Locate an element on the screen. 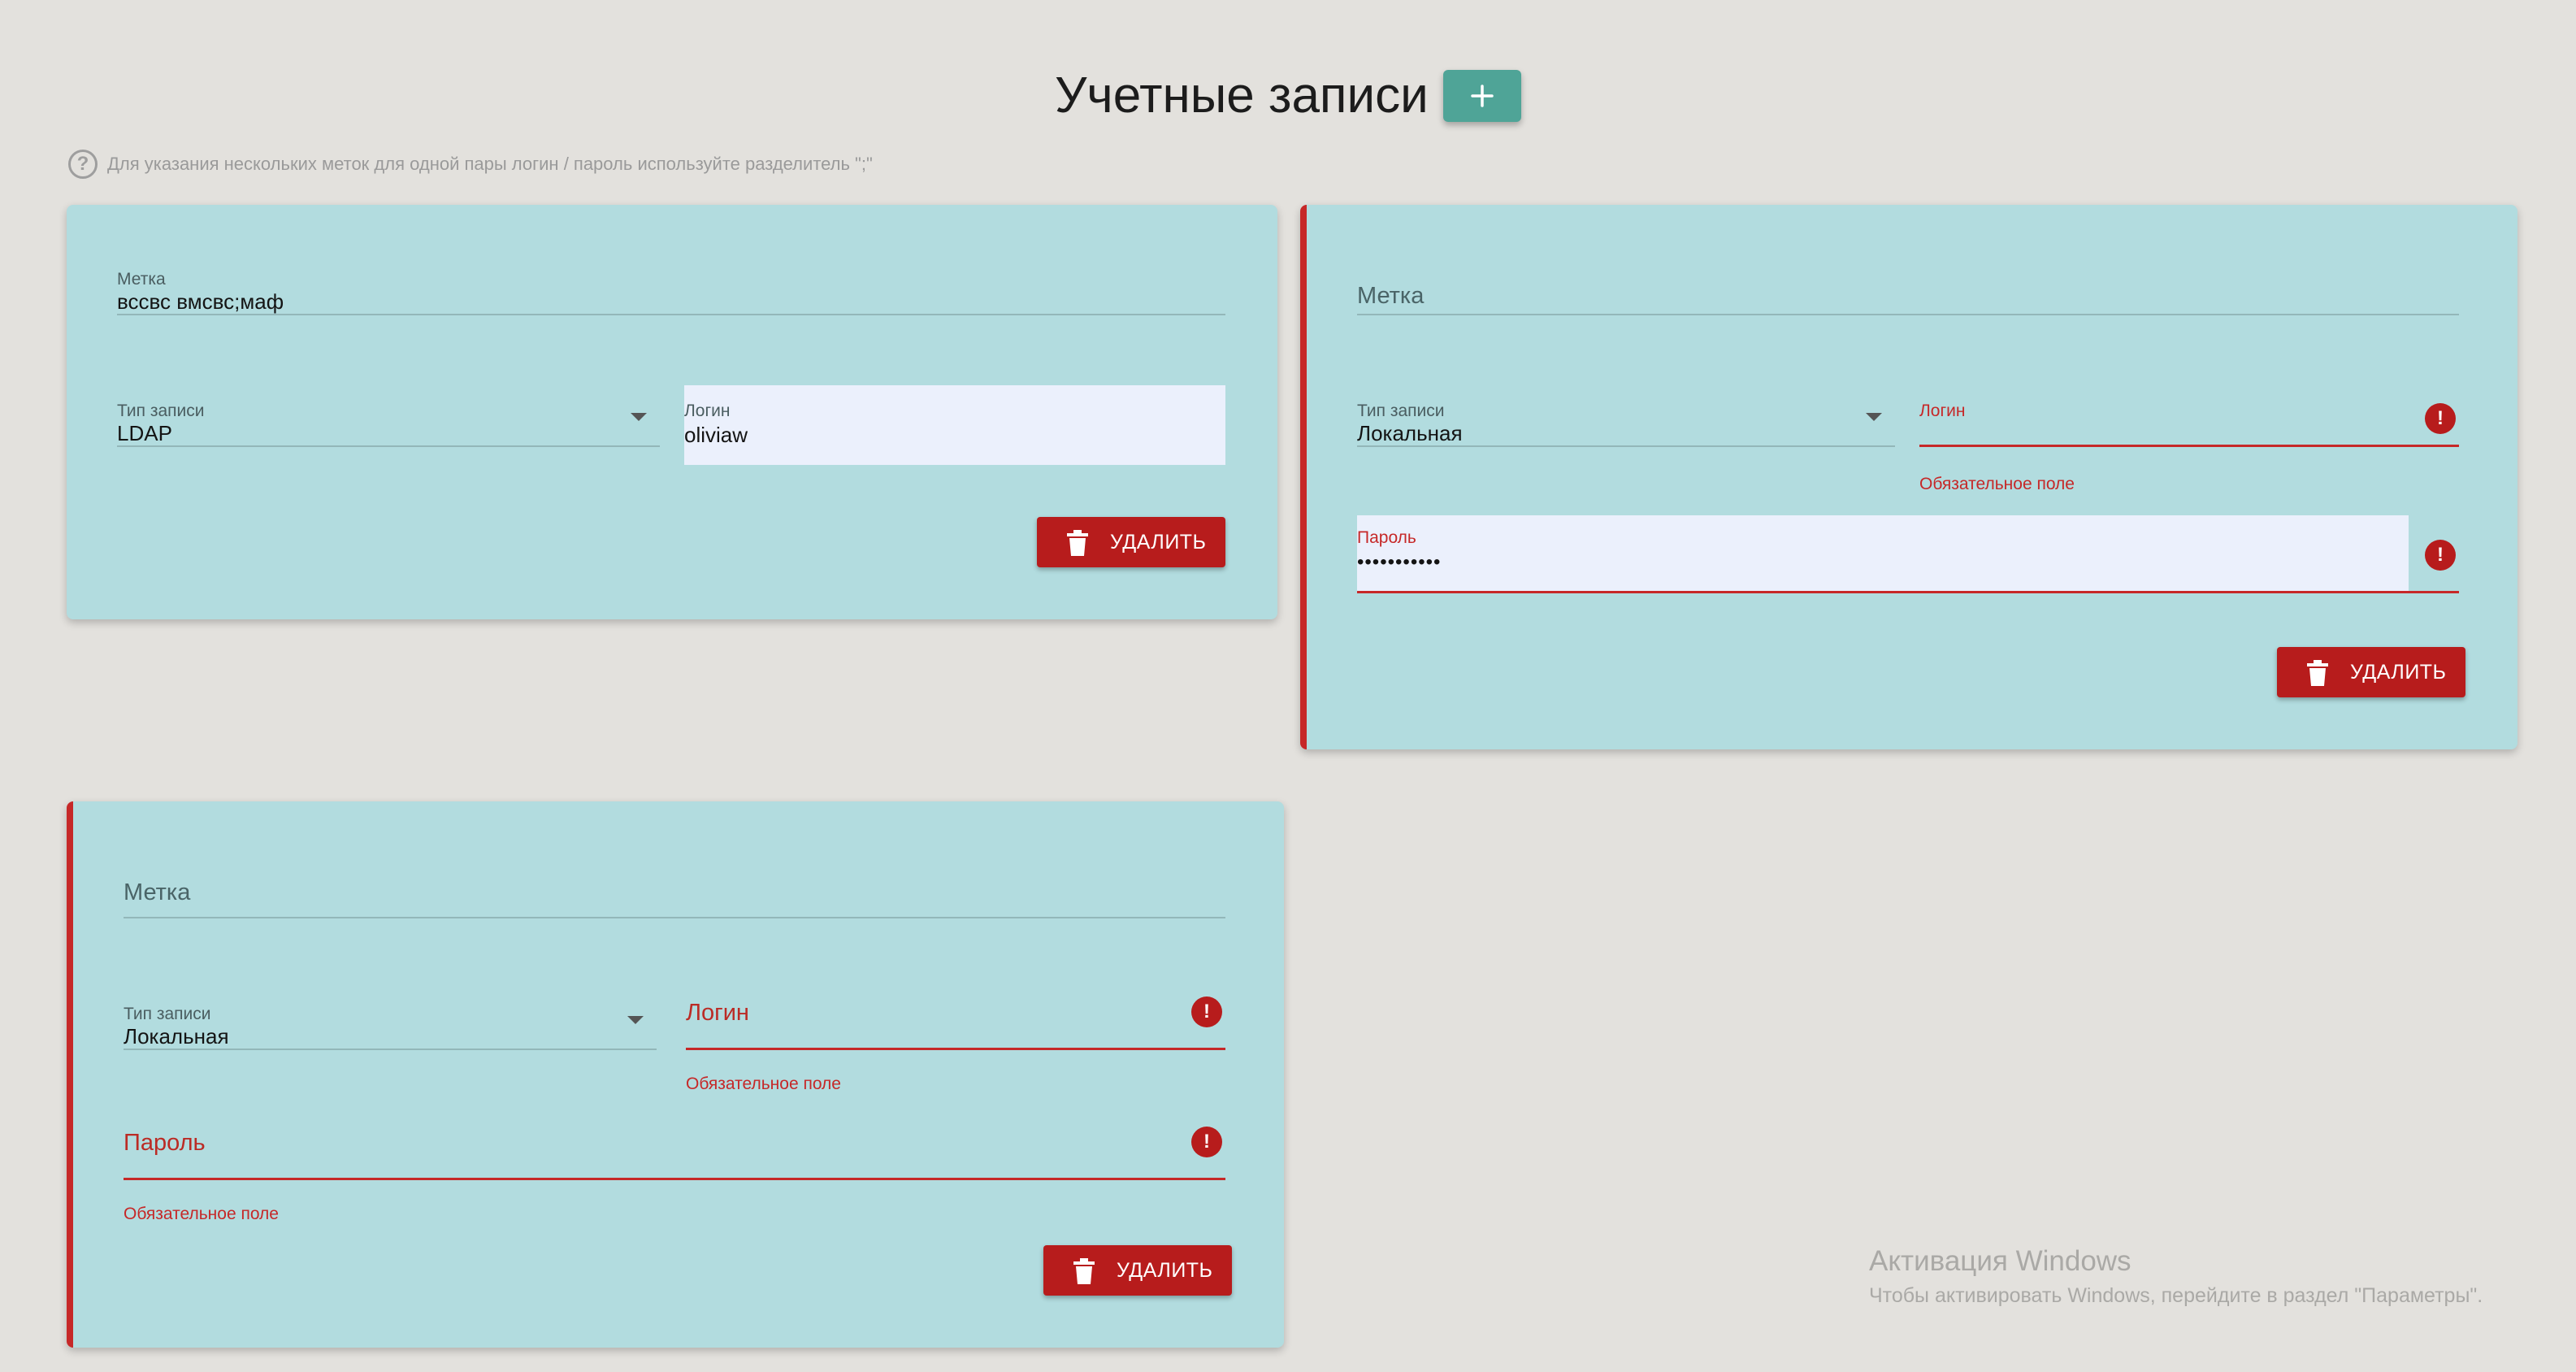  add-account-button is located at coordinates (1482, 96).